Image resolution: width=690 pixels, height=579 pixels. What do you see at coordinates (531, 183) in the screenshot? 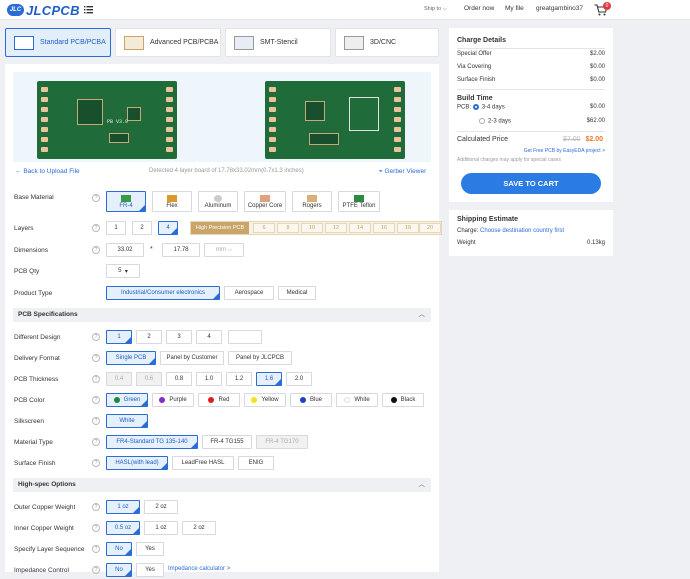
I see `save-to-cart-button: SAVE TO CART` at bounding box center [531, 183].